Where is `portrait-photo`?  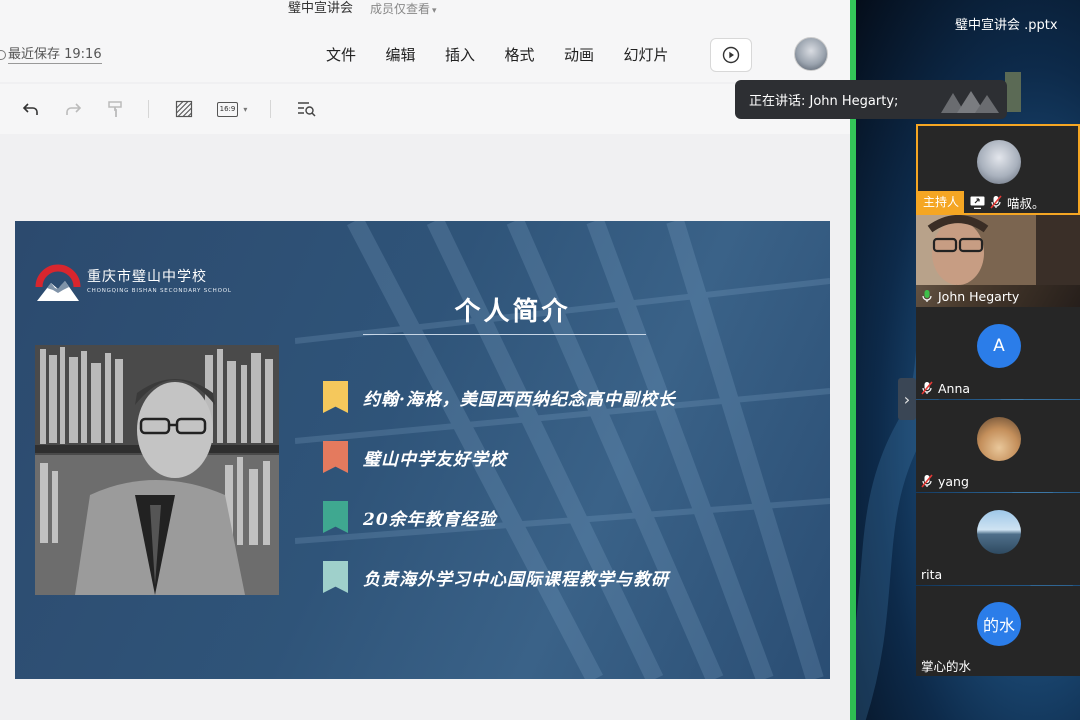 portrait-photo is located at coordinates (157, 470).